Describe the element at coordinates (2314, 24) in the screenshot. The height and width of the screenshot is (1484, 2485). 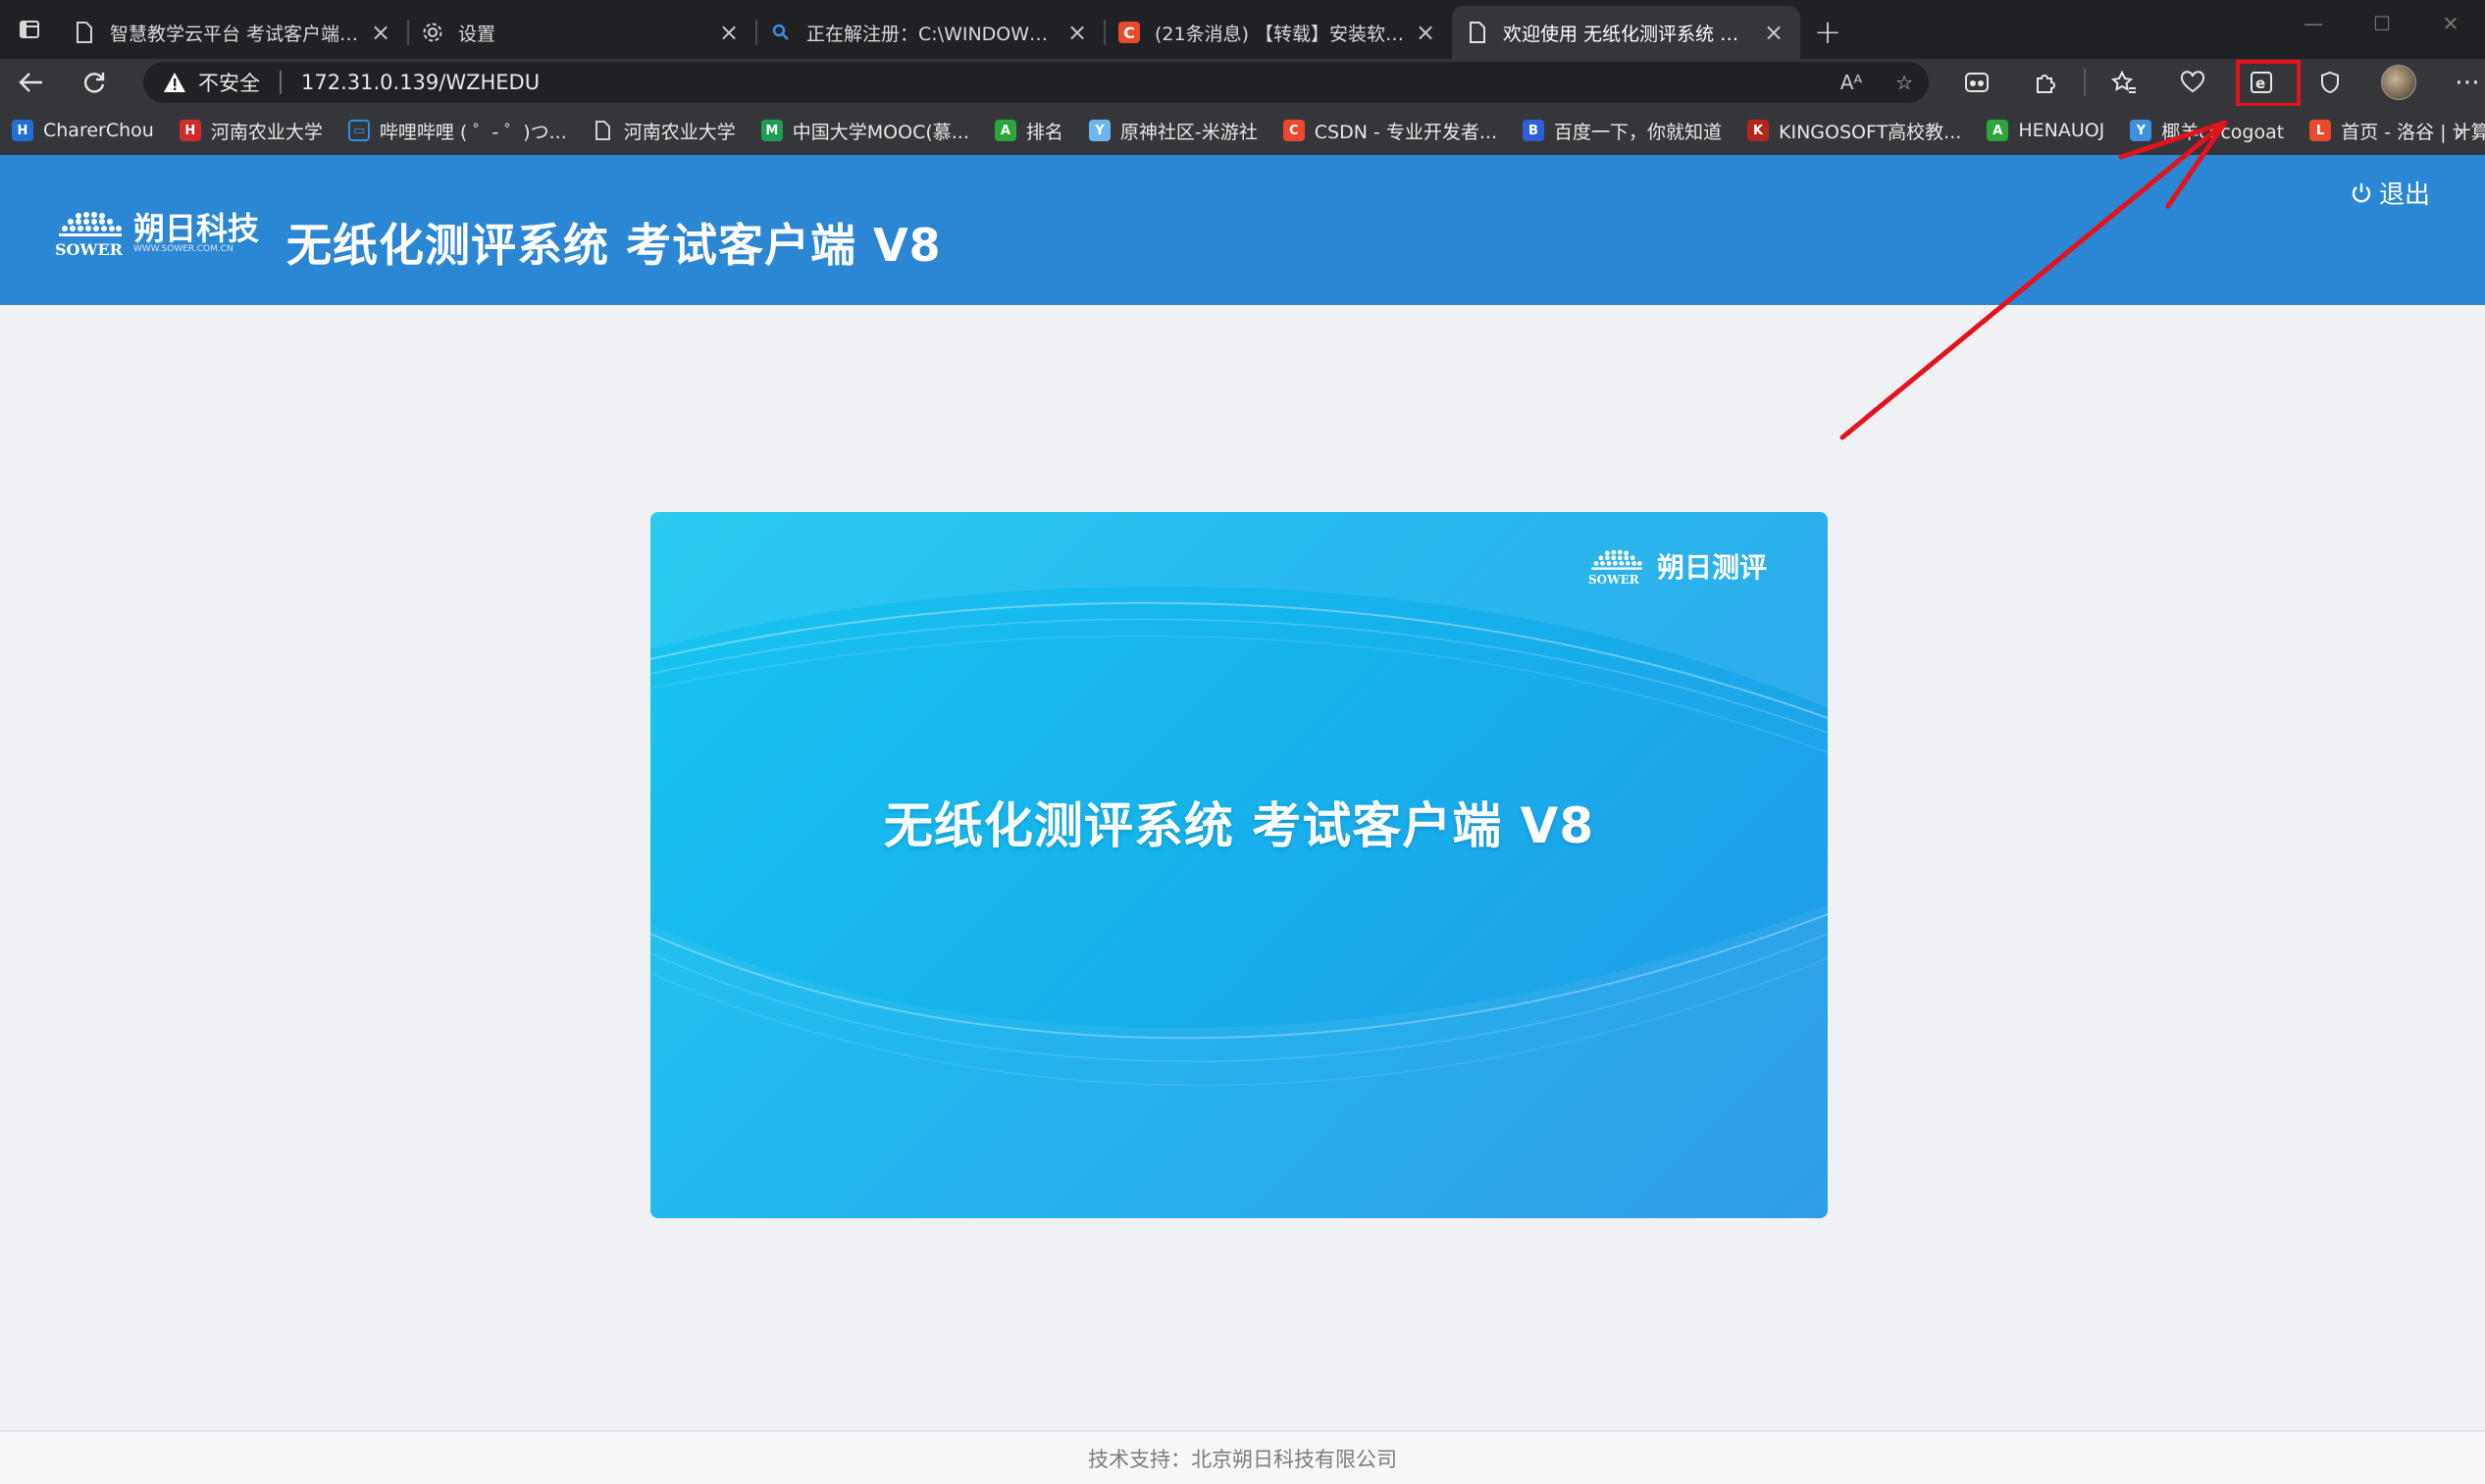
I see `minimize-icon: —` at that location.